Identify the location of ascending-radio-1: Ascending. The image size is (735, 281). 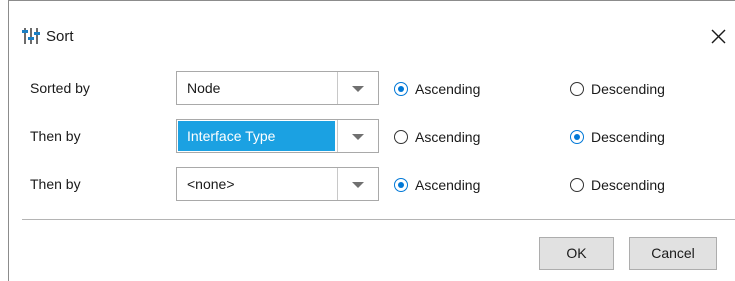
(437, 89).